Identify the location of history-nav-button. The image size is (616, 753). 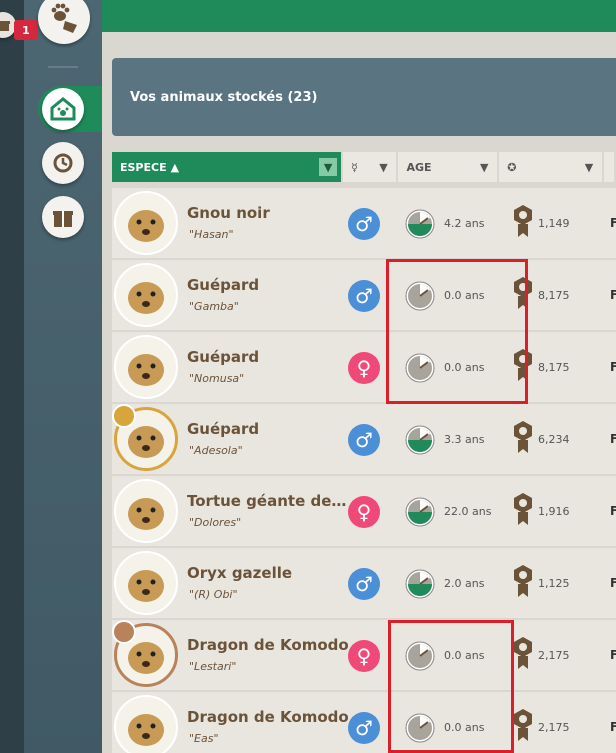
(63, 163).